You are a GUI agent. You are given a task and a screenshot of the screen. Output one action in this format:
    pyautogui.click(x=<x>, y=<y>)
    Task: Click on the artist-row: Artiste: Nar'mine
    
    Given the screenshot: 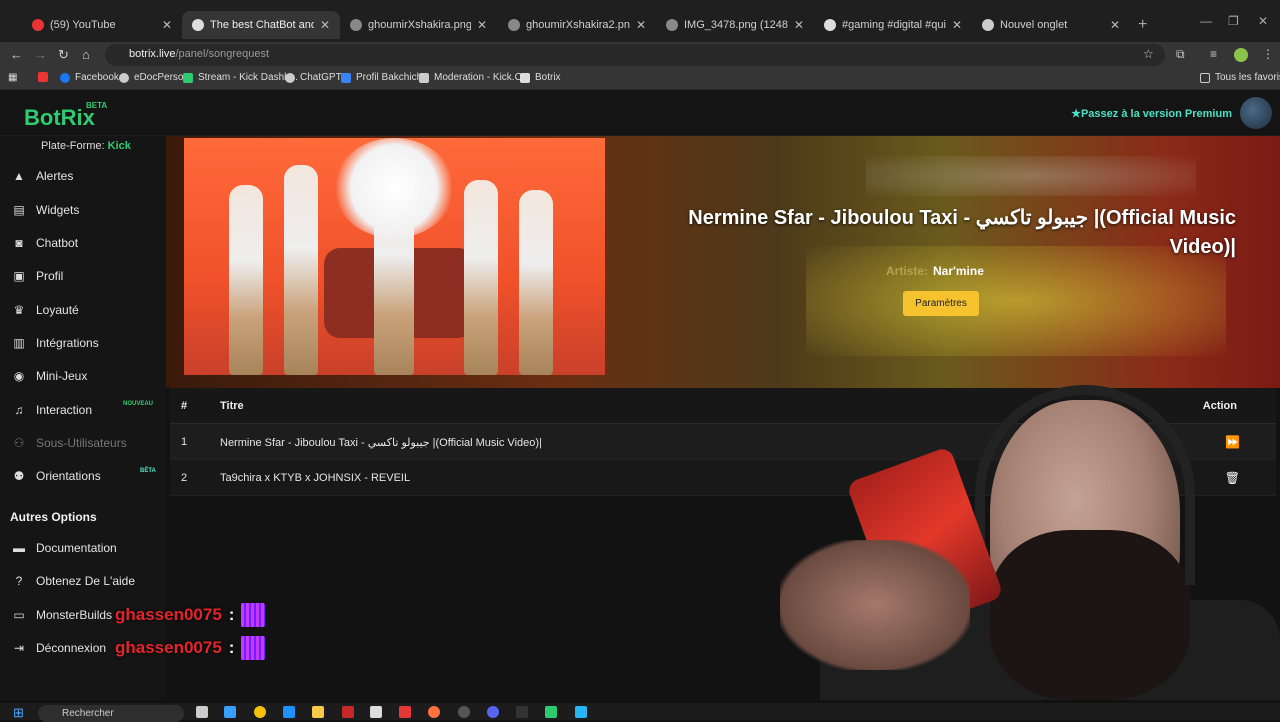 What is the action you would take?
    pyautogui.click(x=935, y=271)
    